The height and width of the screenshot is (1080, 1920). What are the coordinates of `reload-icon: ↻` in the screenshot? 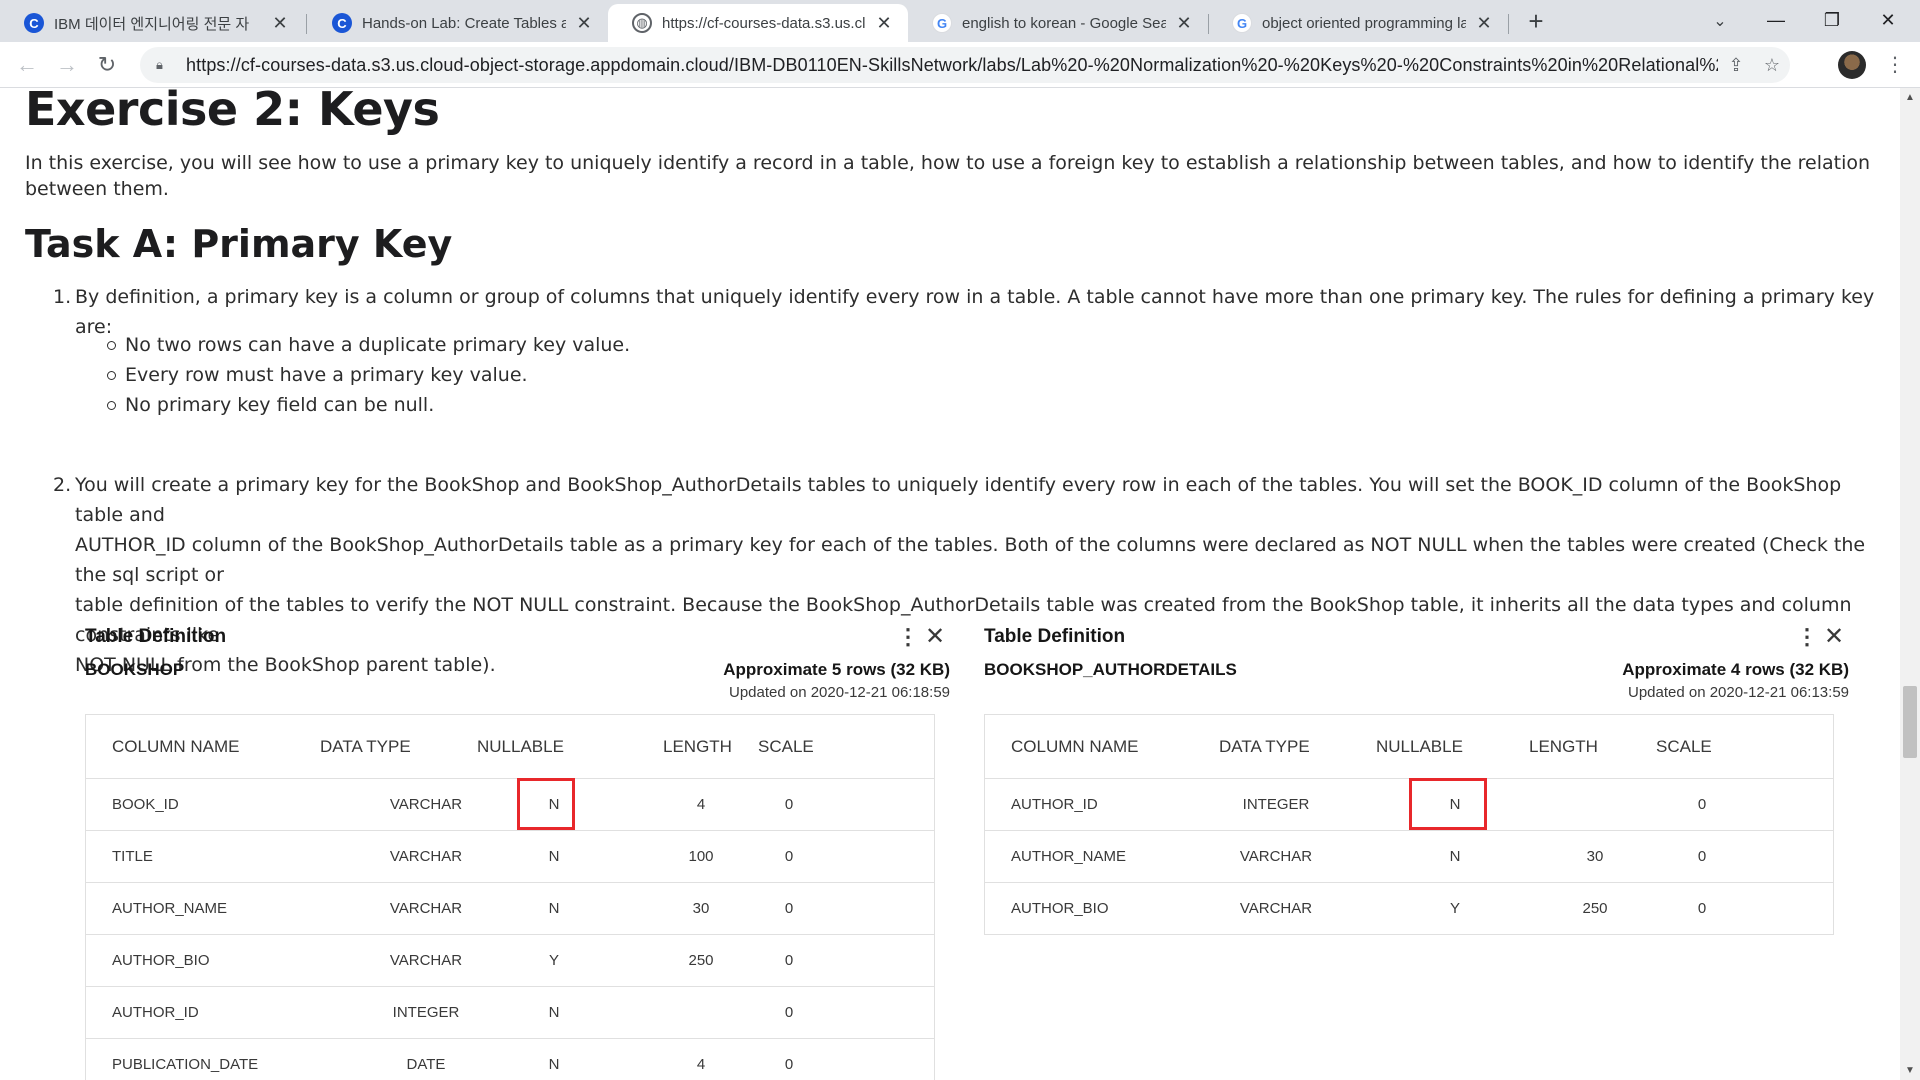 It's located at (107, 65).